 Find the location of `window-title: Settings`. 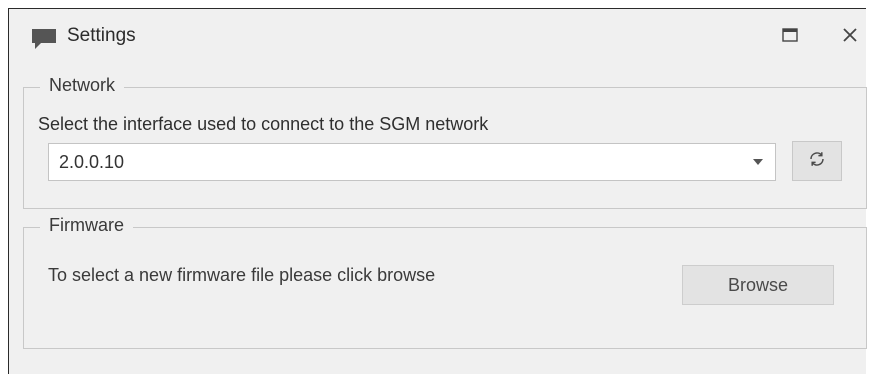

window-title: Settings is located at coordinates (101, 35).